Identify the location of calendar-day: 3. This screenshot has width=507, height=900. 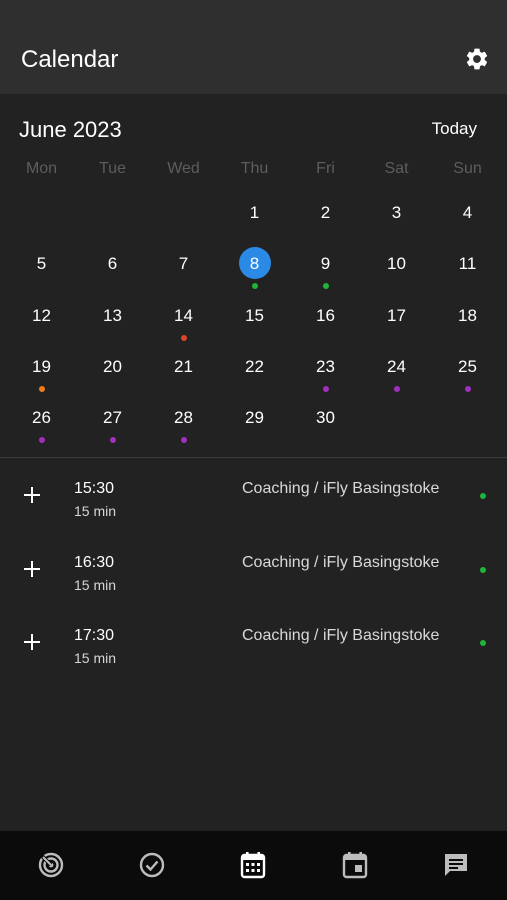
(396, 215).